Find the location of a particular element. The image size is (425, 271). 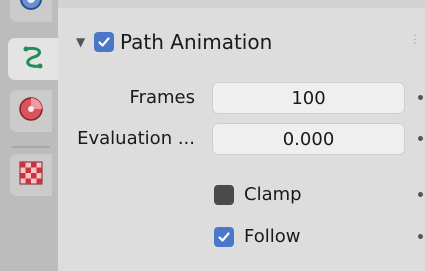

tab-separator is located at coordinates (31, 147).